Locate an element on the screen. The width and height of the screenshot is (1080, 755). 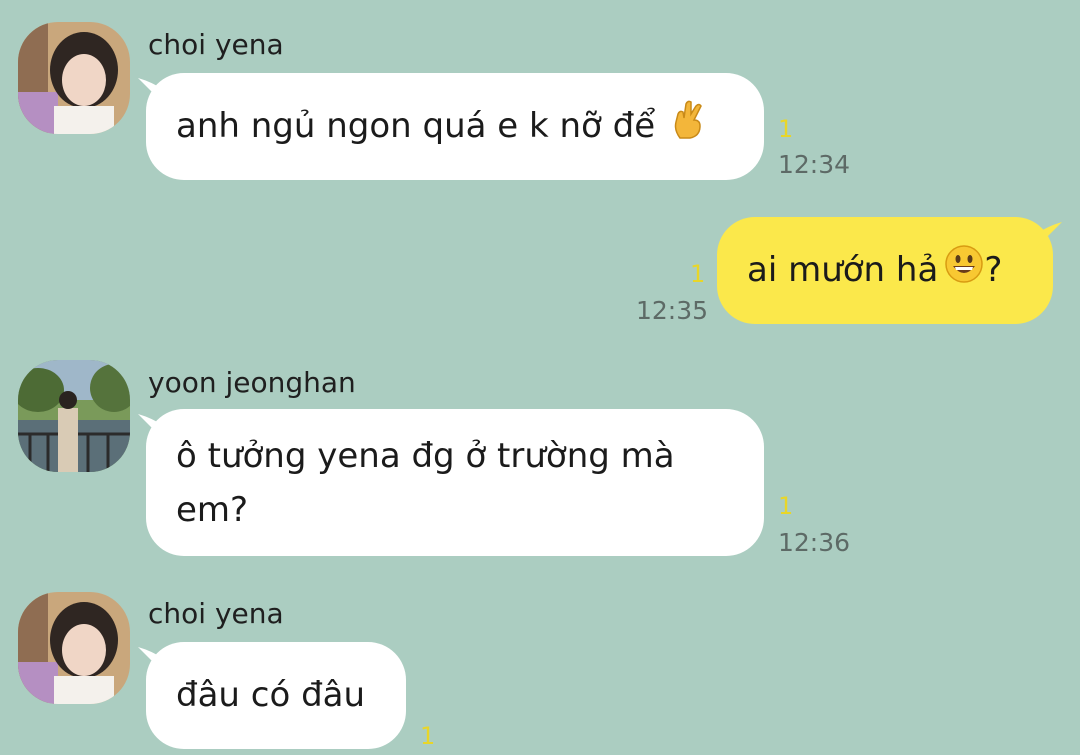
crossed-fingers-icon is located at coordinates (689, 128).